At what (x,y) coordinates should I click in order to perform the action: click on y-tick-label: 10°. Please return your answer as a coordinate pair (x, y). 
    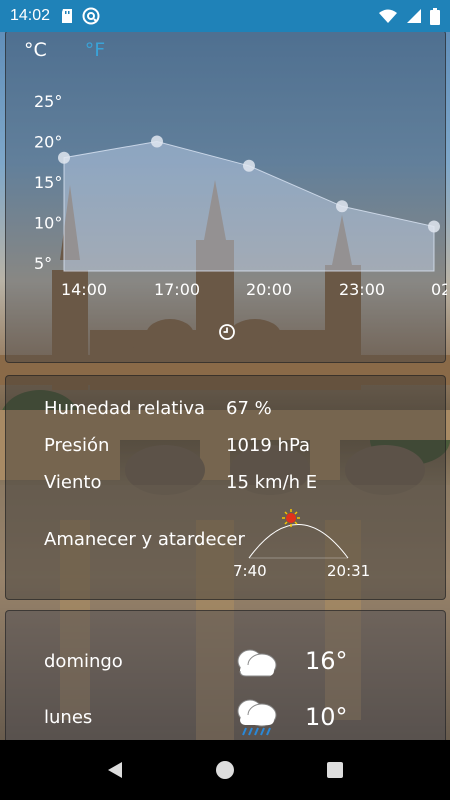
    Looking at the image, I should click on (48, 223).